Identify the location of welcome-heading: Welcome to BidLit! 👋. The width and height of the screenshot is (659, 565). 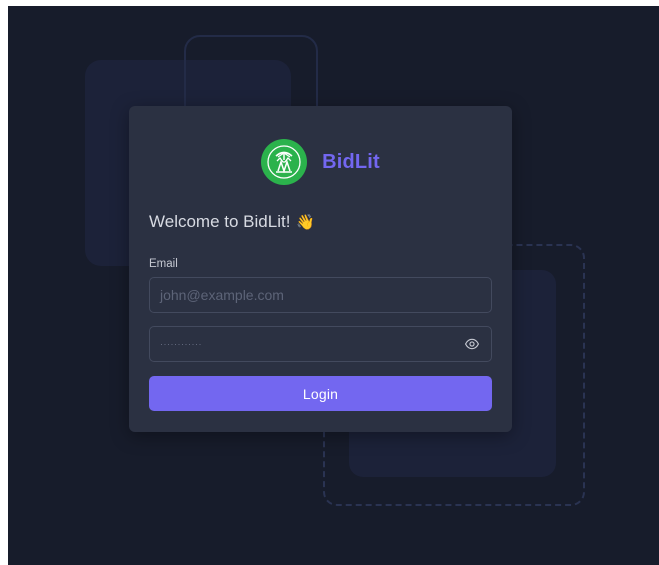
(232, 222).